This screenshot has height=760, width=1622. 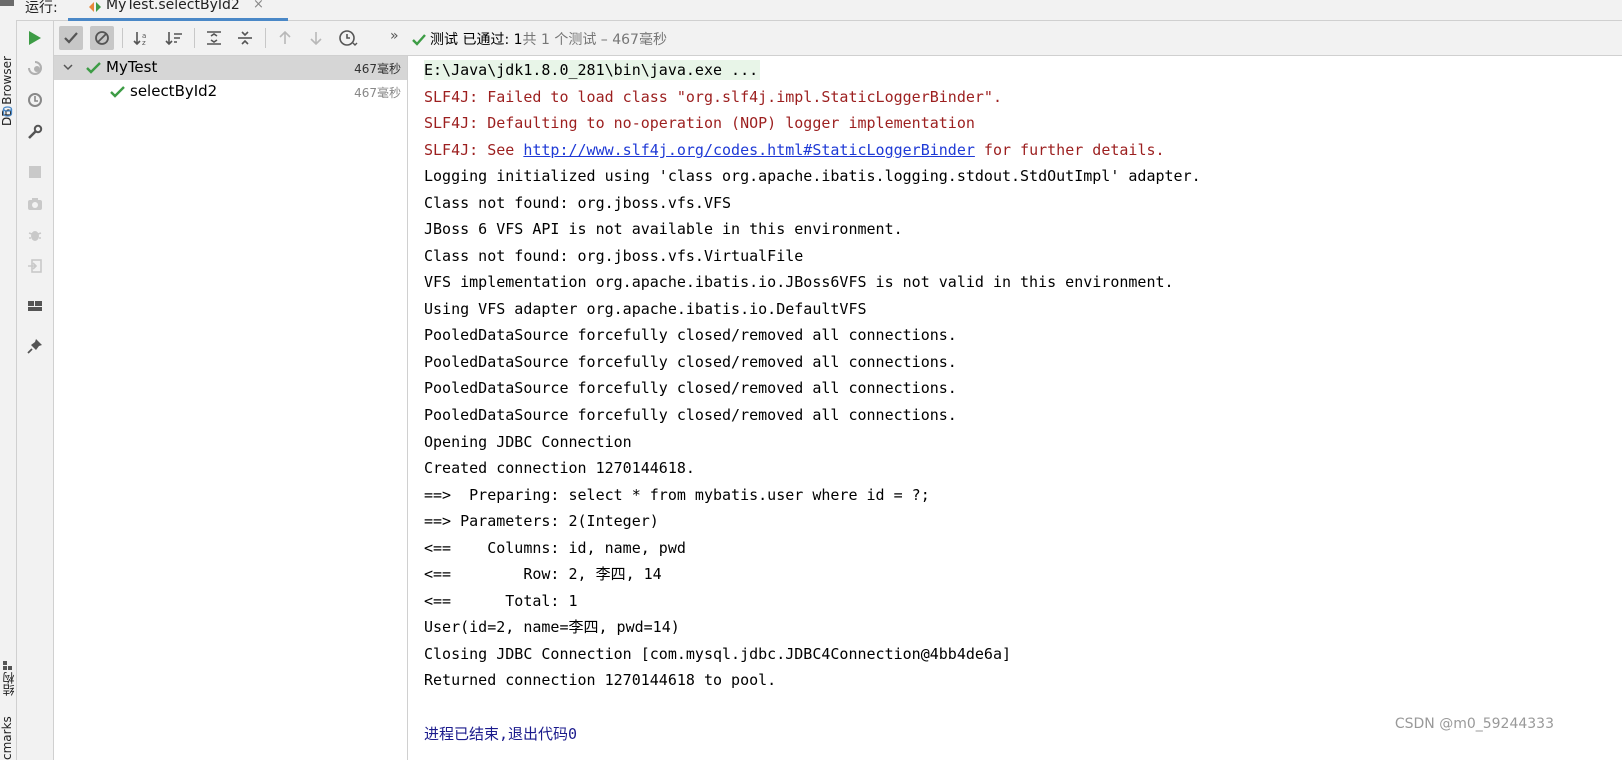 What do you see at coordinates (132, 67) in the screenshot?
I see `tree-item-label: MyTest` at bounding box center [132, 67].